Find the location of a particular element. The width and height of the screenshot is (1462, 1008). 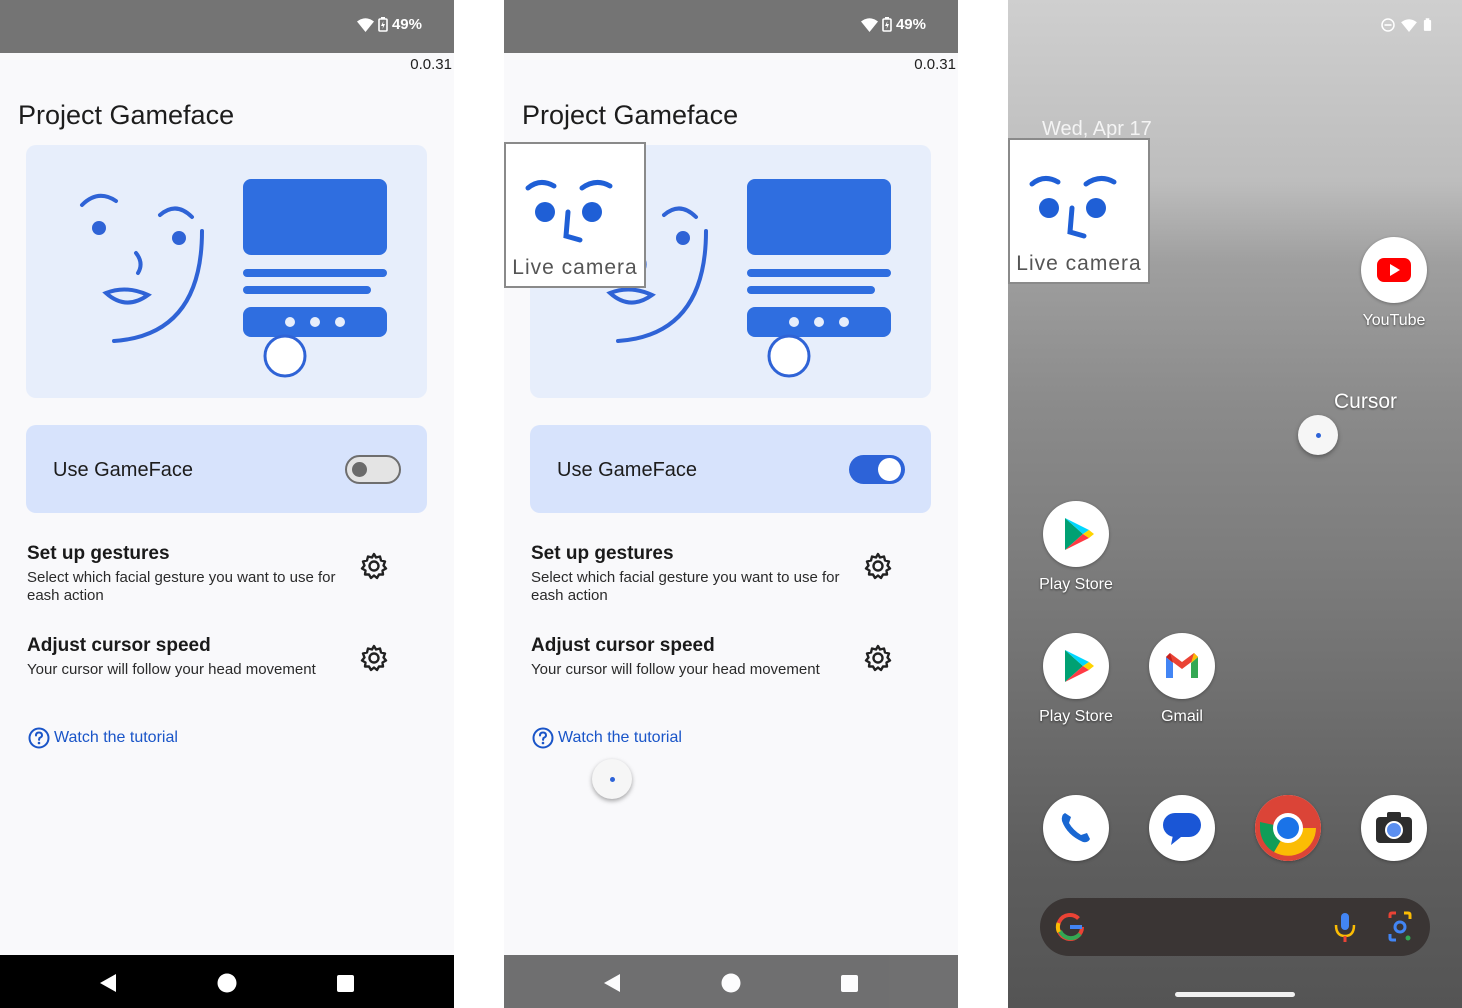

google-icon is located at coordinates (1069, 927).